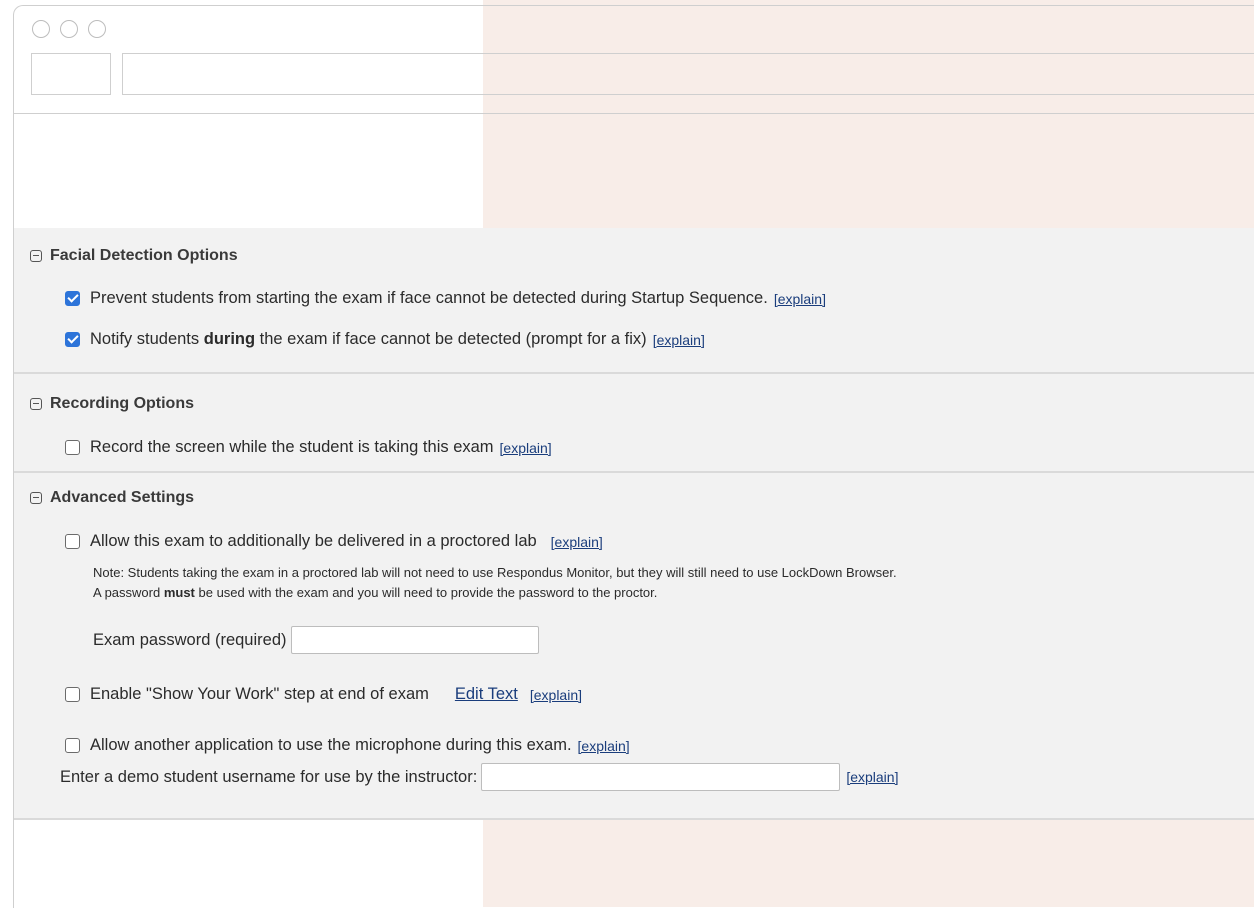 The height and width of the screenshot is (908, 1254). Describe the element at coordinates (688, 74) in the screenshot. I see `browser-address-bar` at that location.